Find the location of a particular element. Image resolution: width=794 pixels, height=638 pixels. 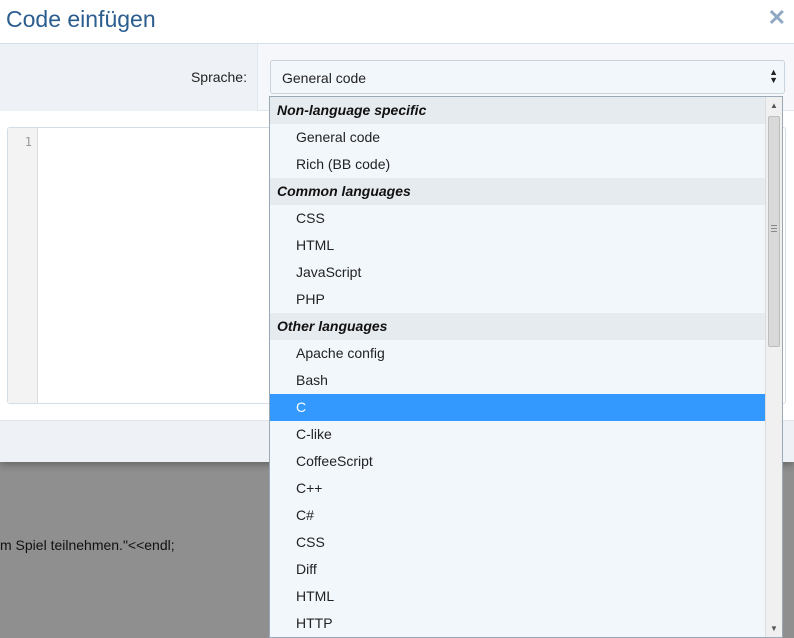

scroll-up-arrow-icon: ▲ is located at coordinates (774, 105).